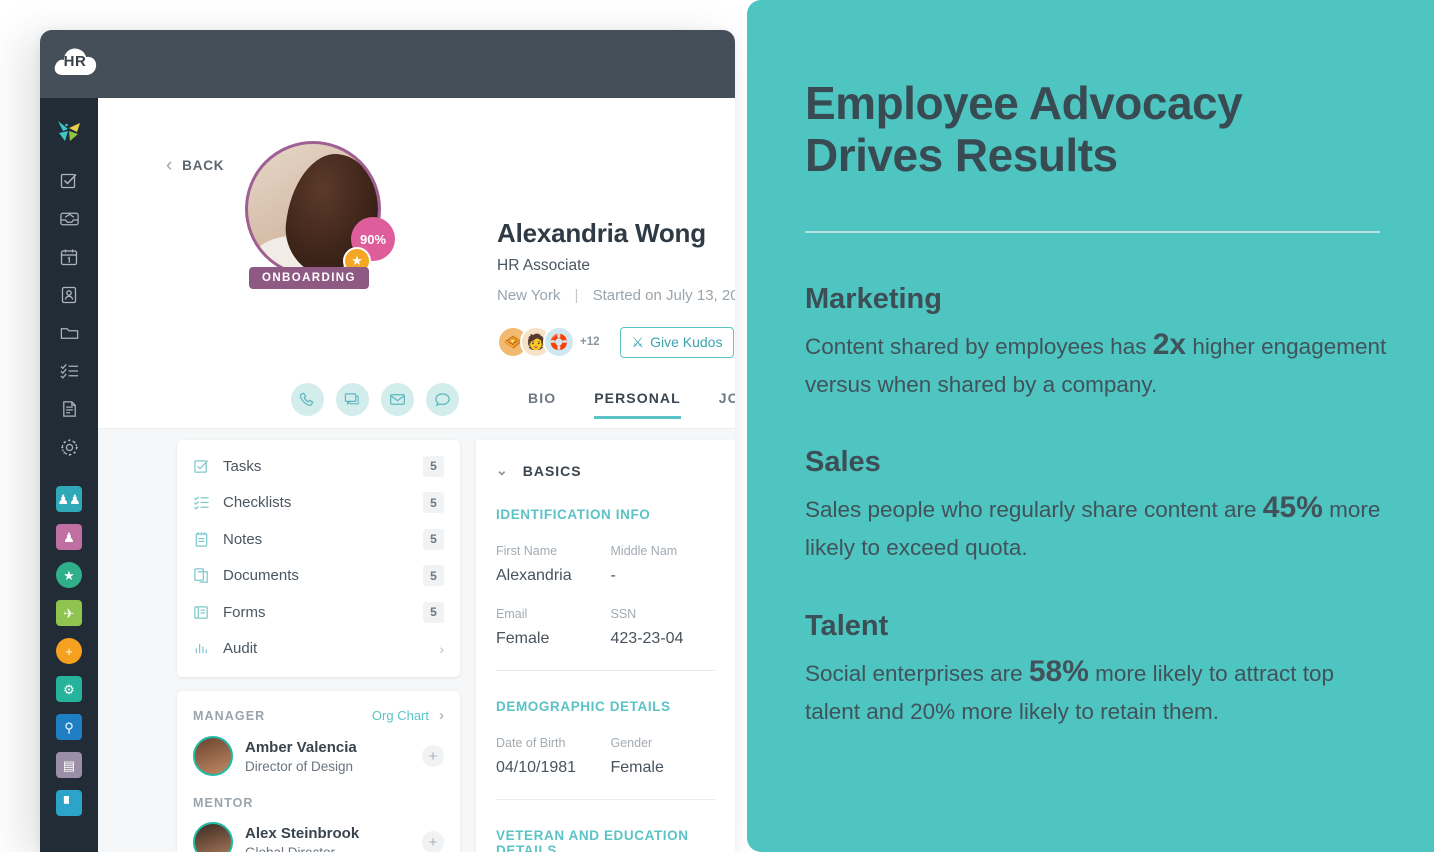  I want to click on chevron-left-icon: ‹, so click(170, 165).